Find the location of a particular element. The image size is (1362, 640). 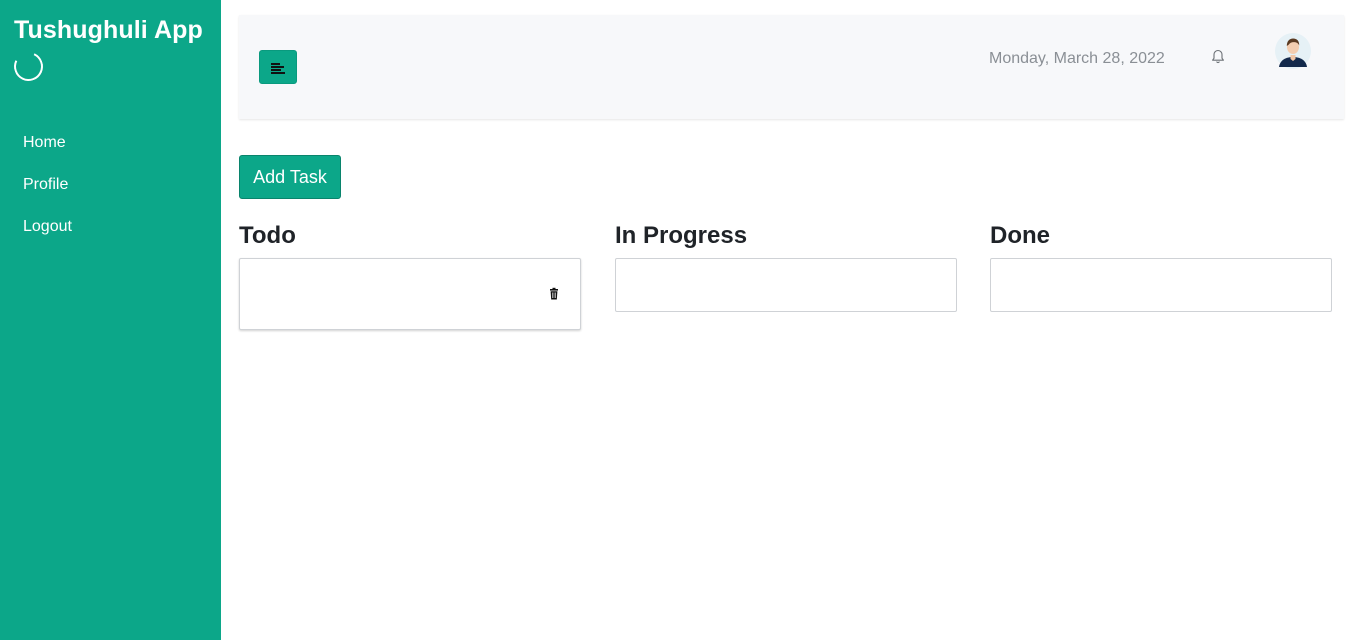

add-task-button: Add Task is located at coordinates (290, 177).